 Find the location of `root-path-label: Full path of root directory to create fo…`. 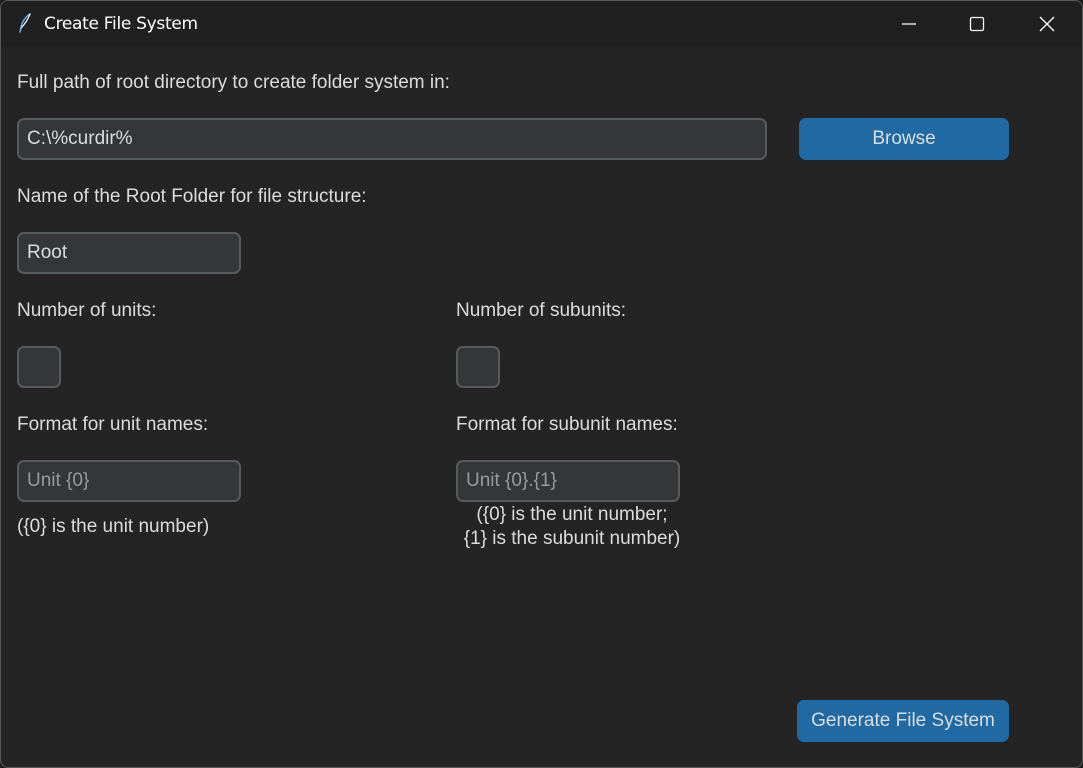

root-path-label: Full path of root directory to create fo… is located at coordinates (233, 82).